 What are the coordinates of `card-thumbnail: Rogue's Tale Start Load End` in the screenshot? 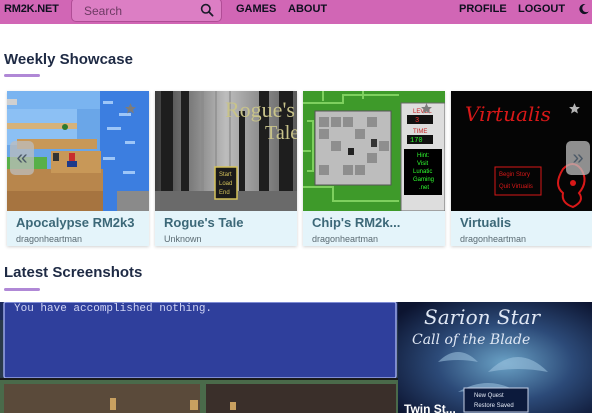 It's located at (226, 151).